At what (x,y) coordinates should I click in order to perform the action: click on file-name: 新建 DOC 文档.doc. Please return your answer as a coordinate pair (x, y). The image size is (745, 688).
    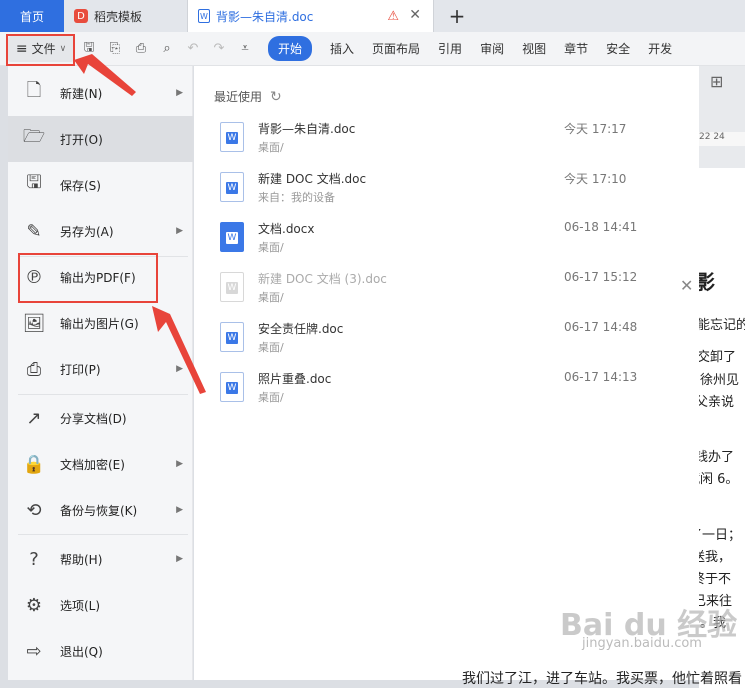
    Looking at the image, I should click on (312, 179).